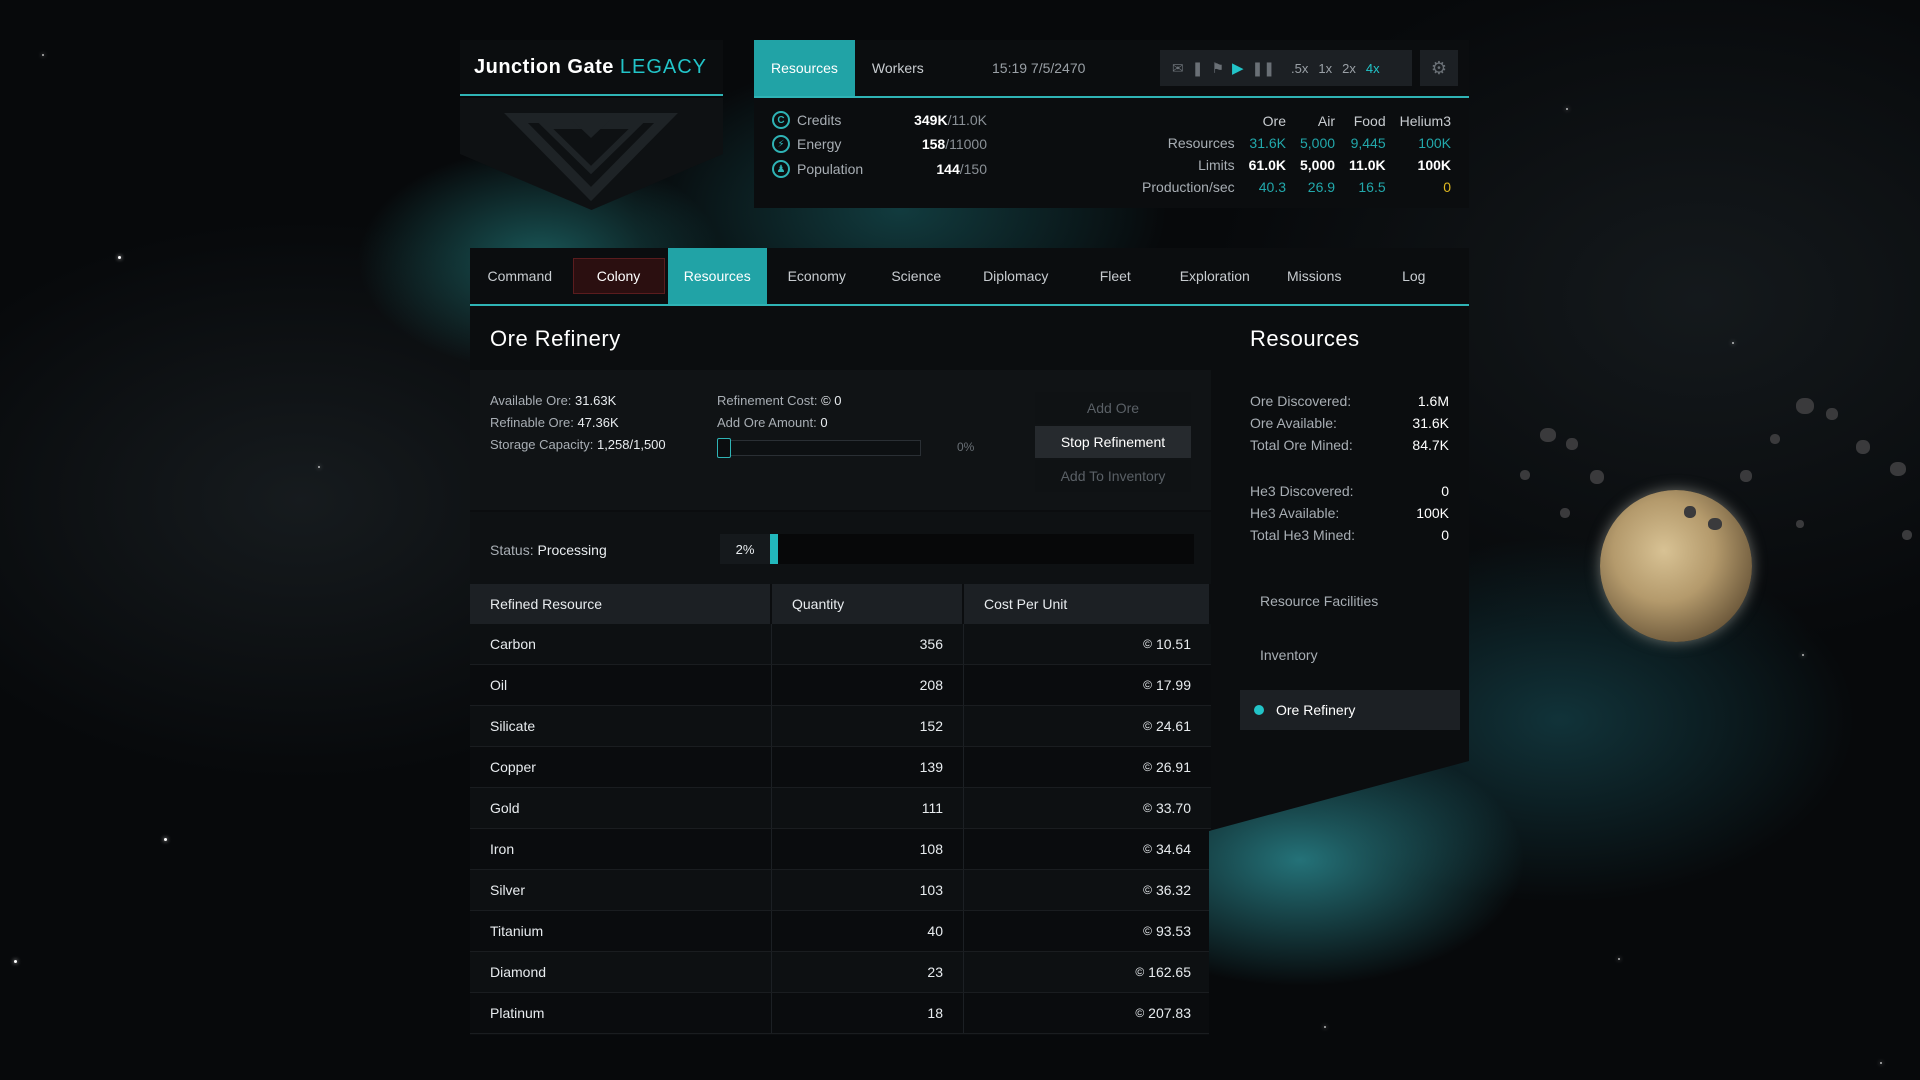 This screenshot has width=1920, height=1080. I want to click on nav-ore-refinery: Ore Refinery, so click(1350, 710).